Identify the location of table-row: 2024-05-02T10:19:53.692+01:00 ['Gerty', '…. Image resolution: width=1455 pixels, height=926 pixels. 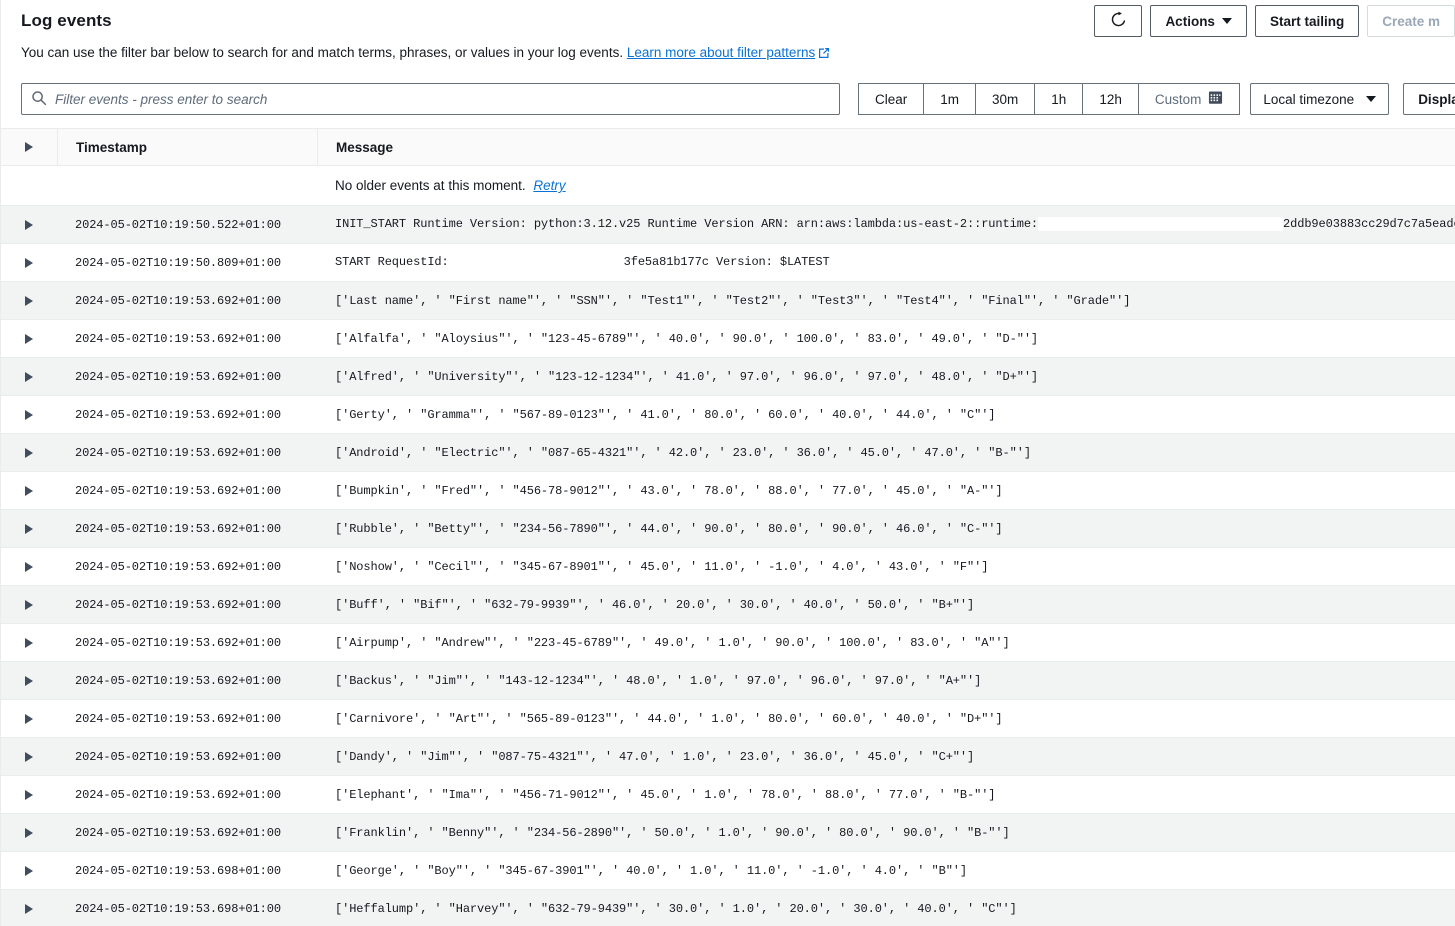
(728, 415).